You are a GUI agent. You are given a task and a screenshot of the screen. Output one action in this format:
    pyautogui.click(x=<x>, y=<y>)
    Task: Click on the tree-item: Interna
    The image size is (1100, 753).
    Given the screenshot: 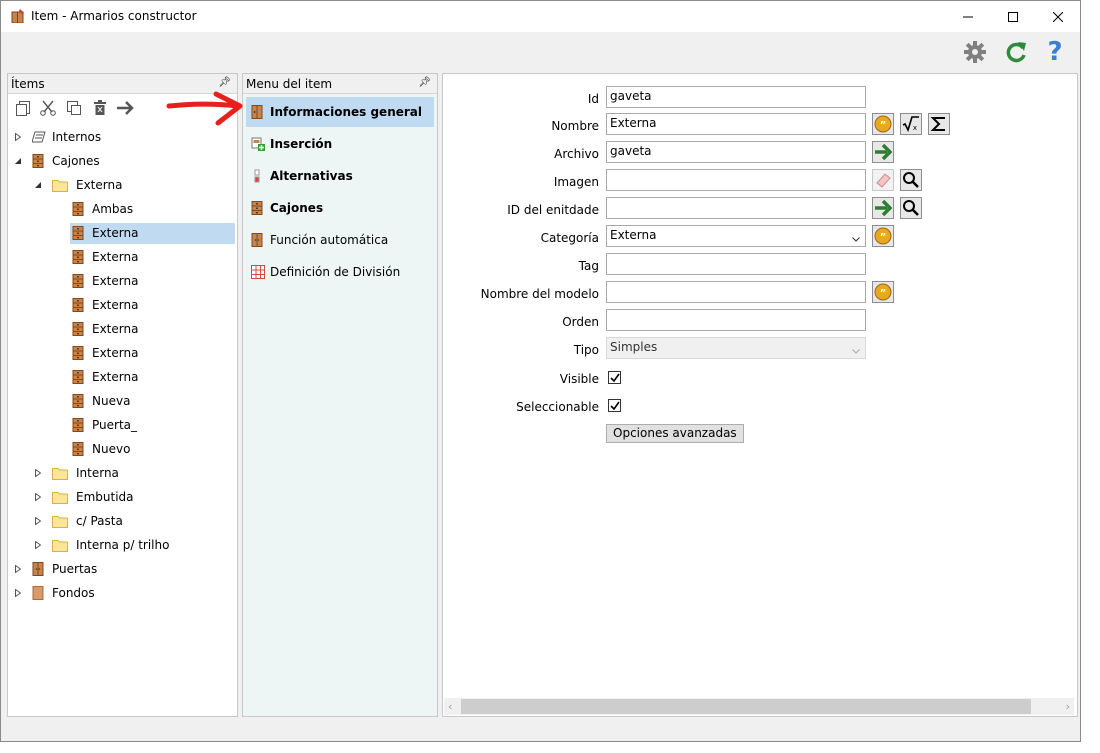 What is the action you would take?
    pyautogui.click(x=76, y=473)
    